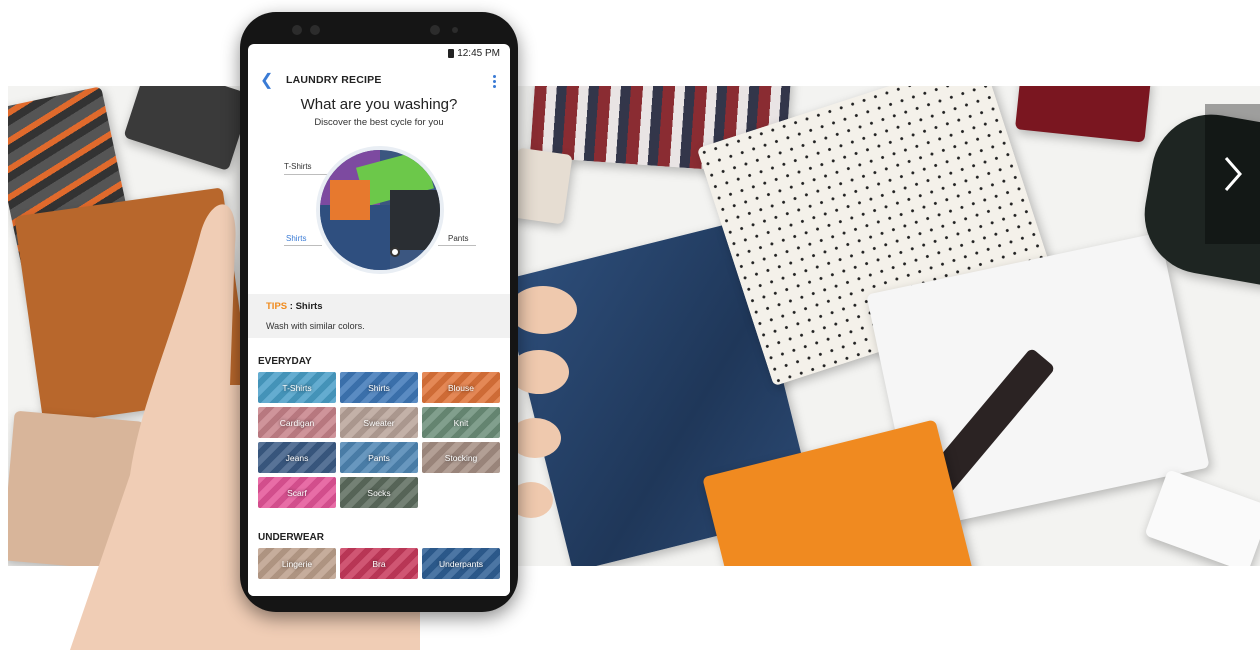  Describe the element at coordinates (296, 238) in the screenshot. I see `wheel-label-shirts: Shirts` at that location.